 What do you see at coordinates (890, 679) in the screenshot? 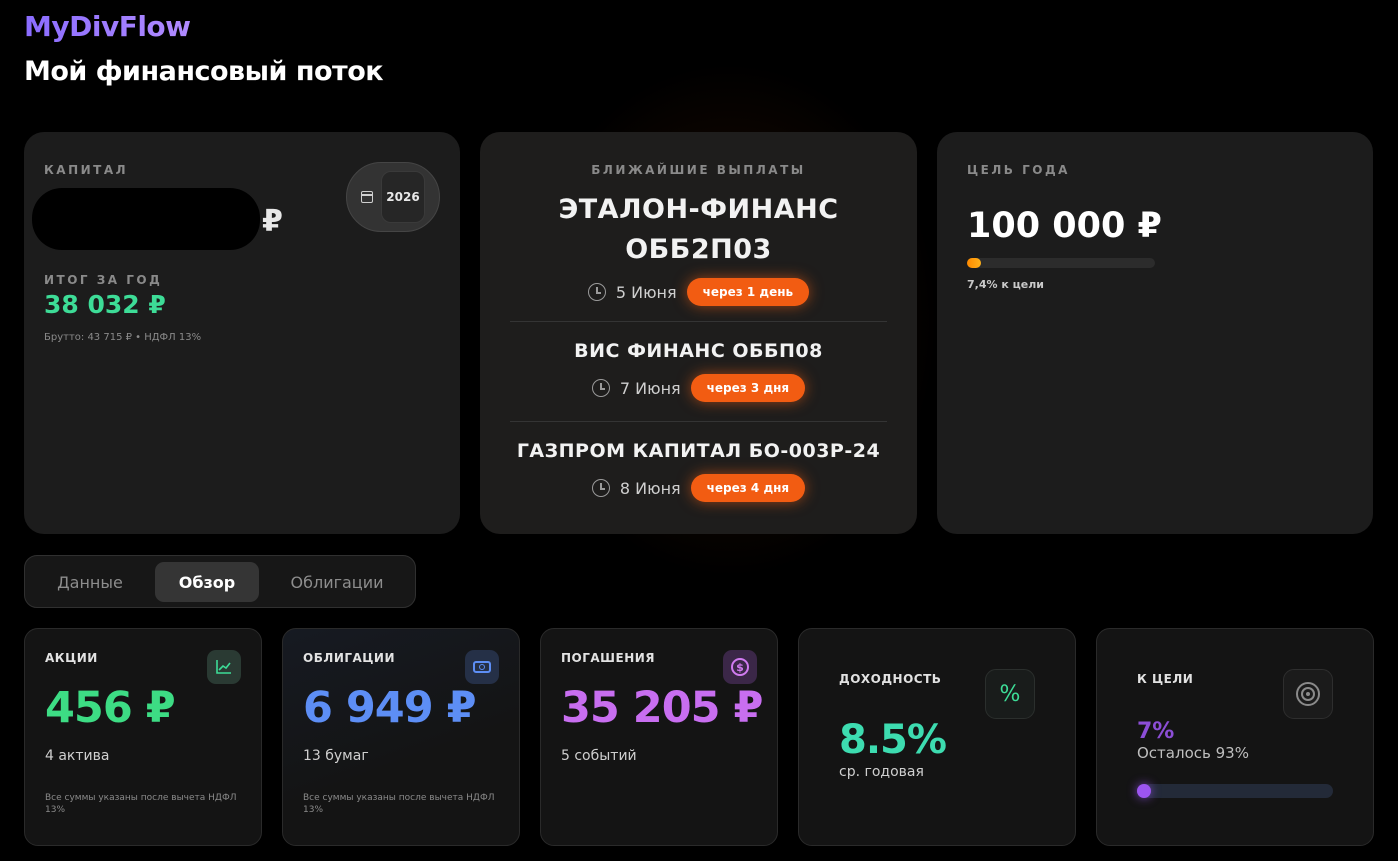
I see `yield-title: ДОХОДНОСТЬ` at bounding box center [890, 679].